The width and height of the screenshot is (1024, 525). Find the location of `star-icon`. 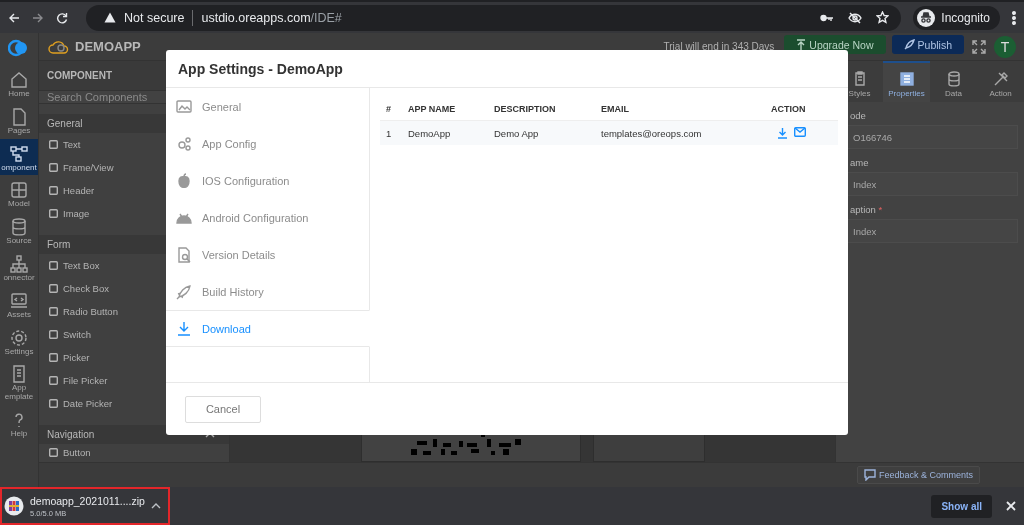

star-icon is located at coordinates (883, 17).